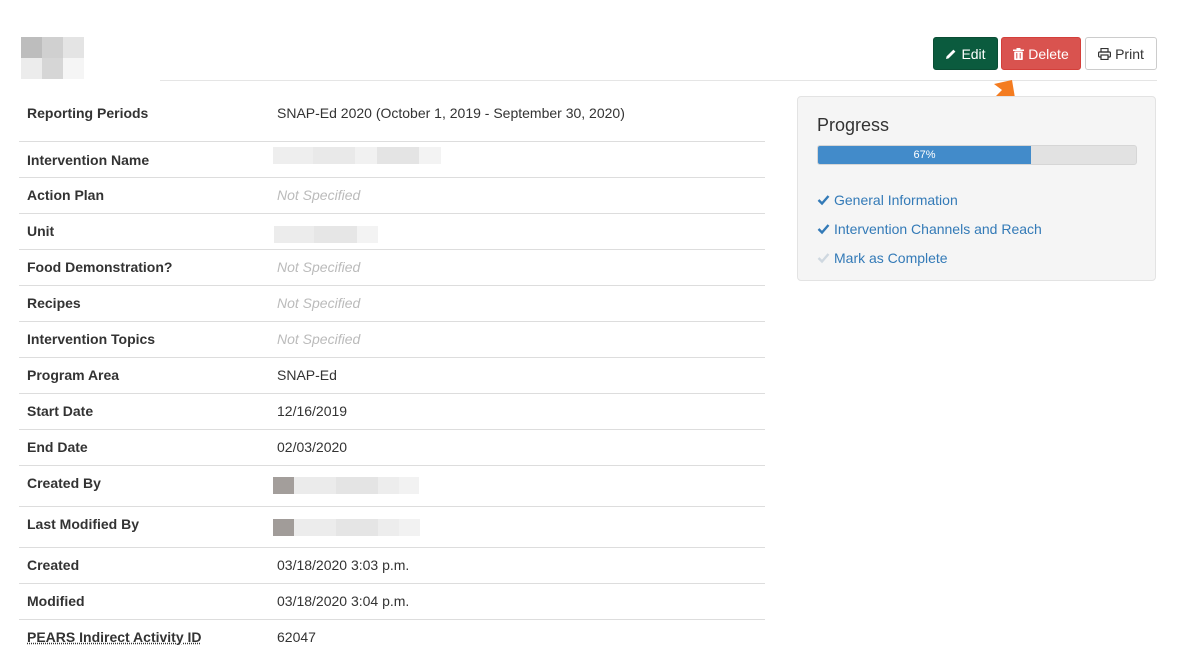 The image size is (1178, 667). I want to click on print-button: Print, so click(1121, 53).